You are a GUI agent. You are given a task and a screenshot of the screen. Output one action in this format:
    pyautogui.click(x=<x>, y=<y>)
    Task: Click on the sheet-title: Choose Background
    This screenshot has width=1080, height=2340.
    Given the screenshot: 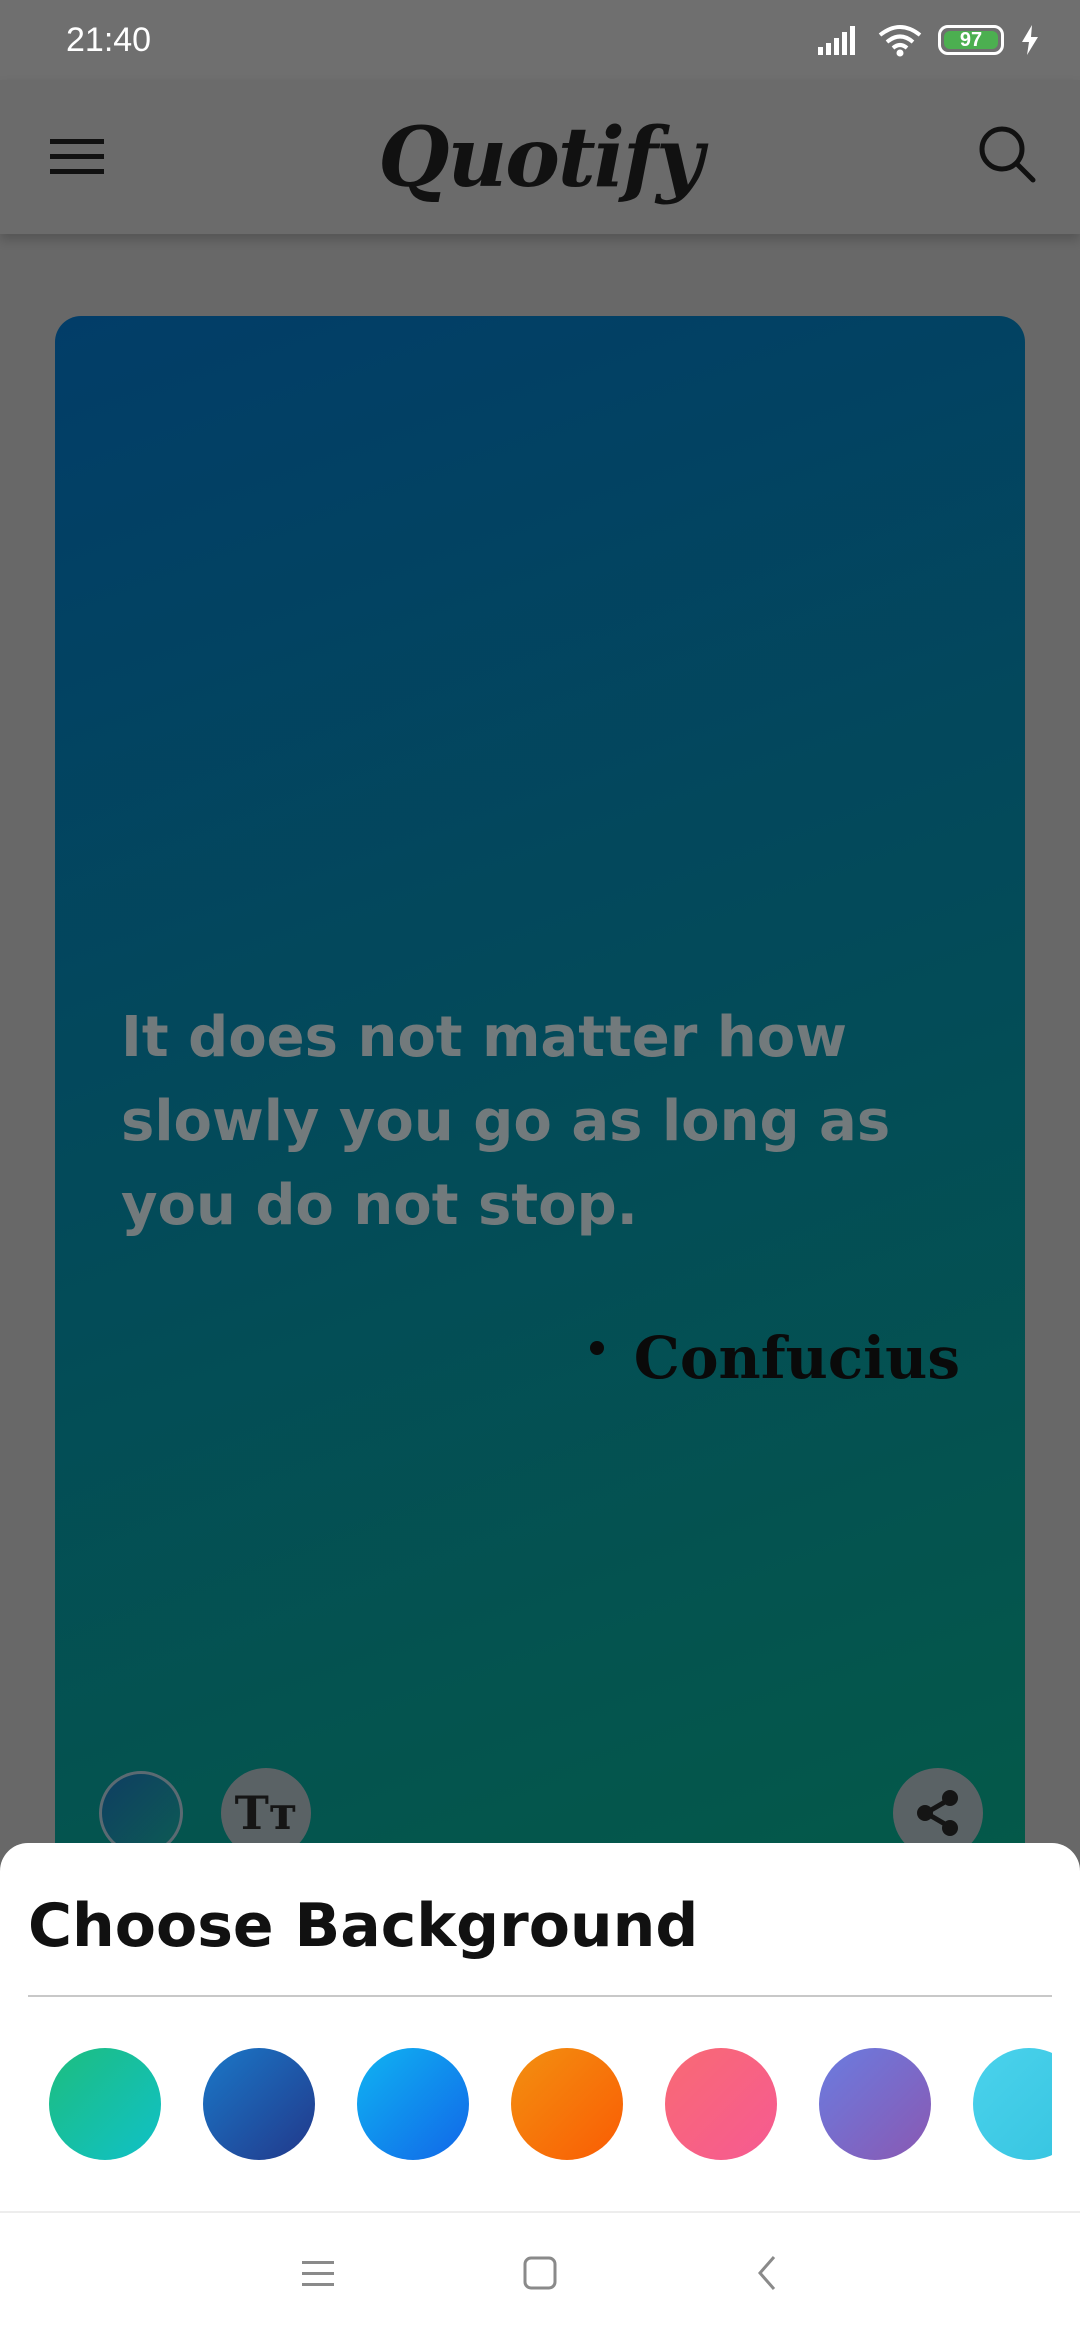 What is the action you would take?
    pyautogui.click(x=363, y=1926)
    